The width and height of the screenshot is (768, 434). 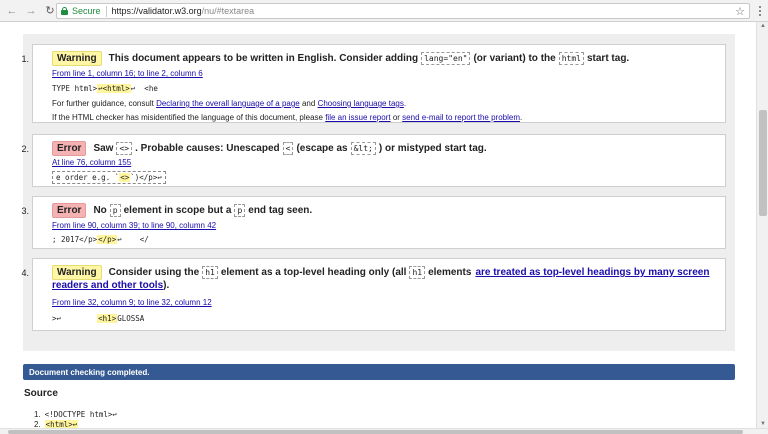 I want to click on source-line: 2. <html>↩, so click(x=56, y=424).